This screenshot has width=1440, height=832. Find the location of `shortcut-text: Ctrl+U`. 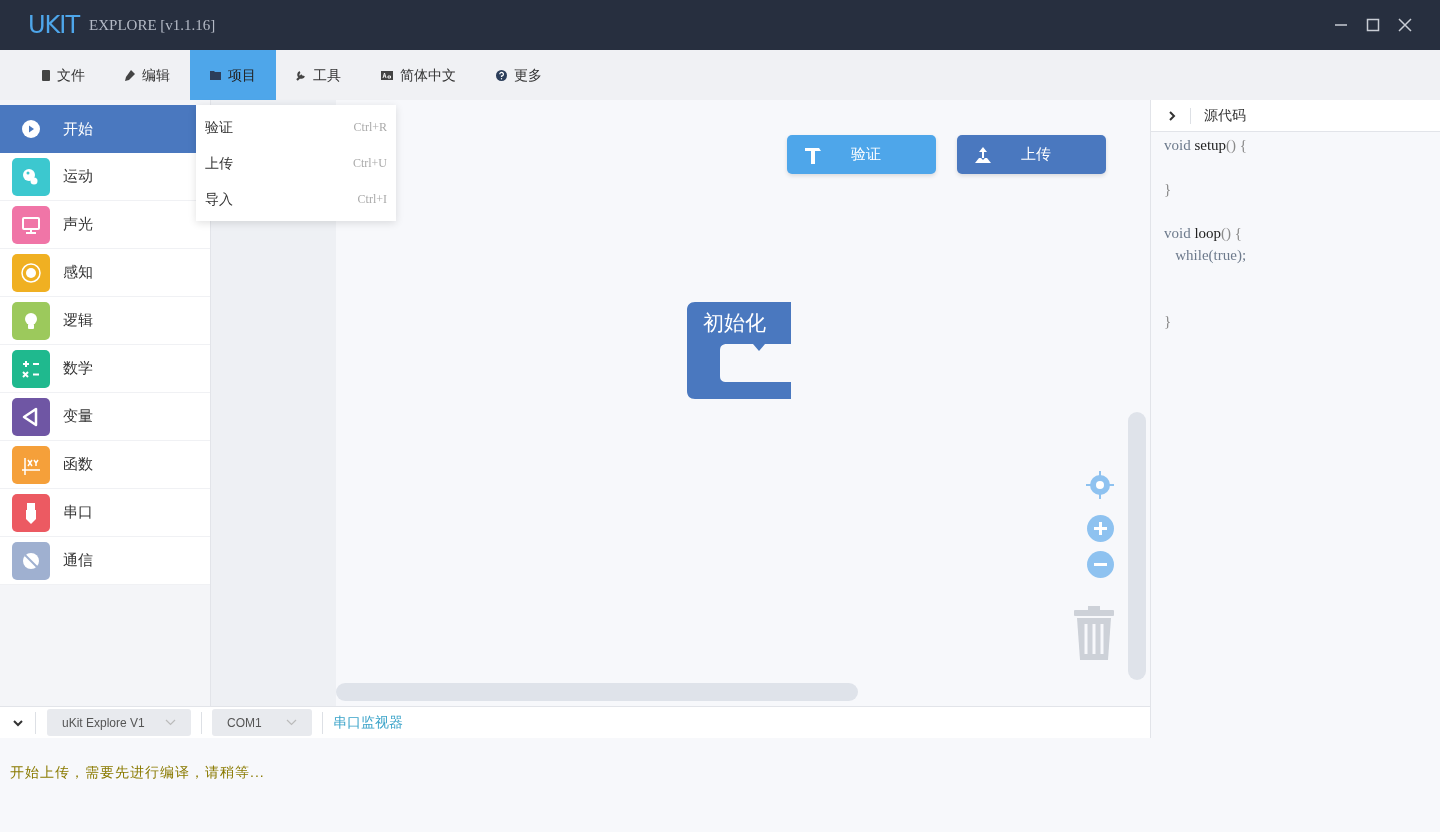

shortcut-text: Ctrl+U is located at coordinates (369, 163).